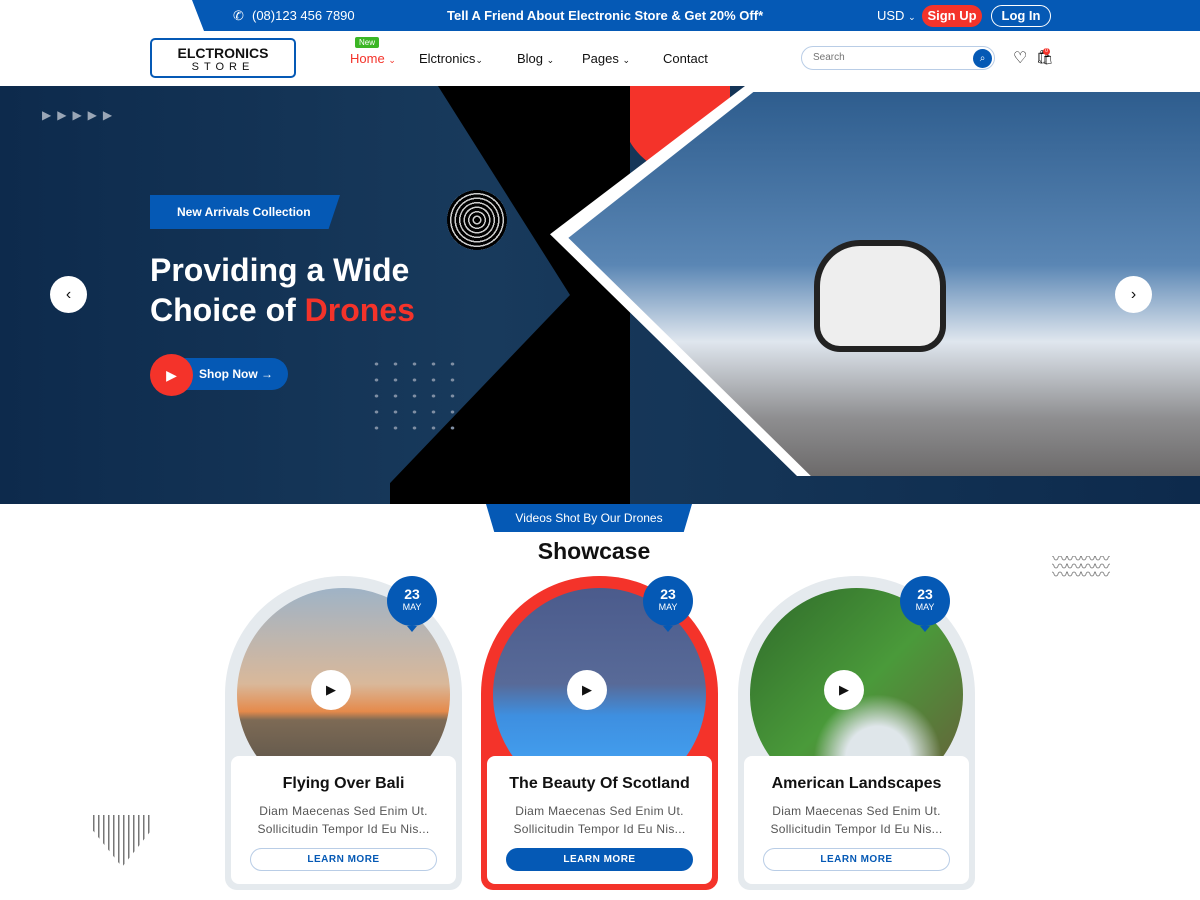 The height and width of the screenshot is (900, 1200). What do you see at coordinates (600, 58) in the screenshot?
I see `nav-label: Pages` at bounding box center [600, 58].